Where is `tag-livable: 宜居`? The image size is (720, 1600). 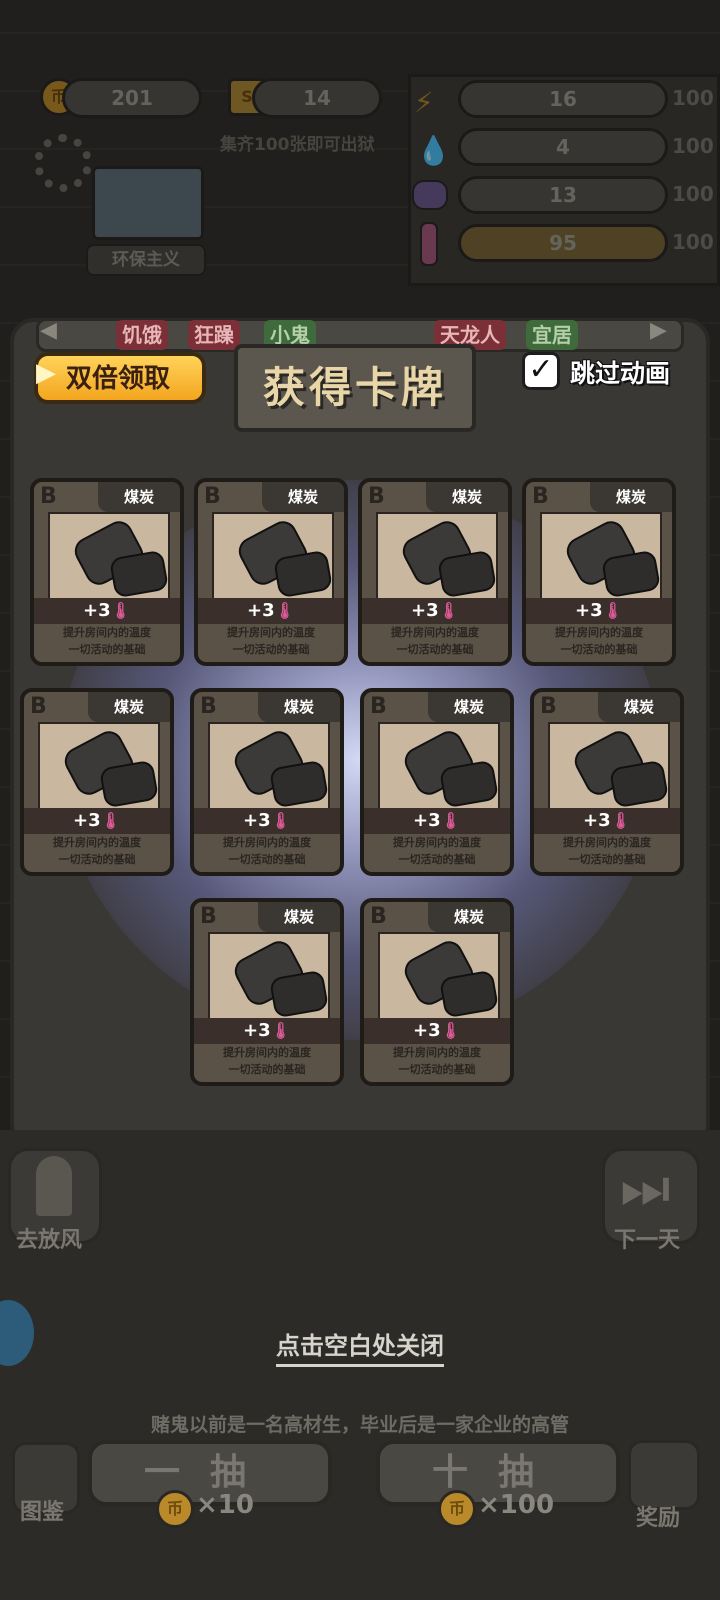 tag-livable: 宜居 is located at coordinates (552, 335).